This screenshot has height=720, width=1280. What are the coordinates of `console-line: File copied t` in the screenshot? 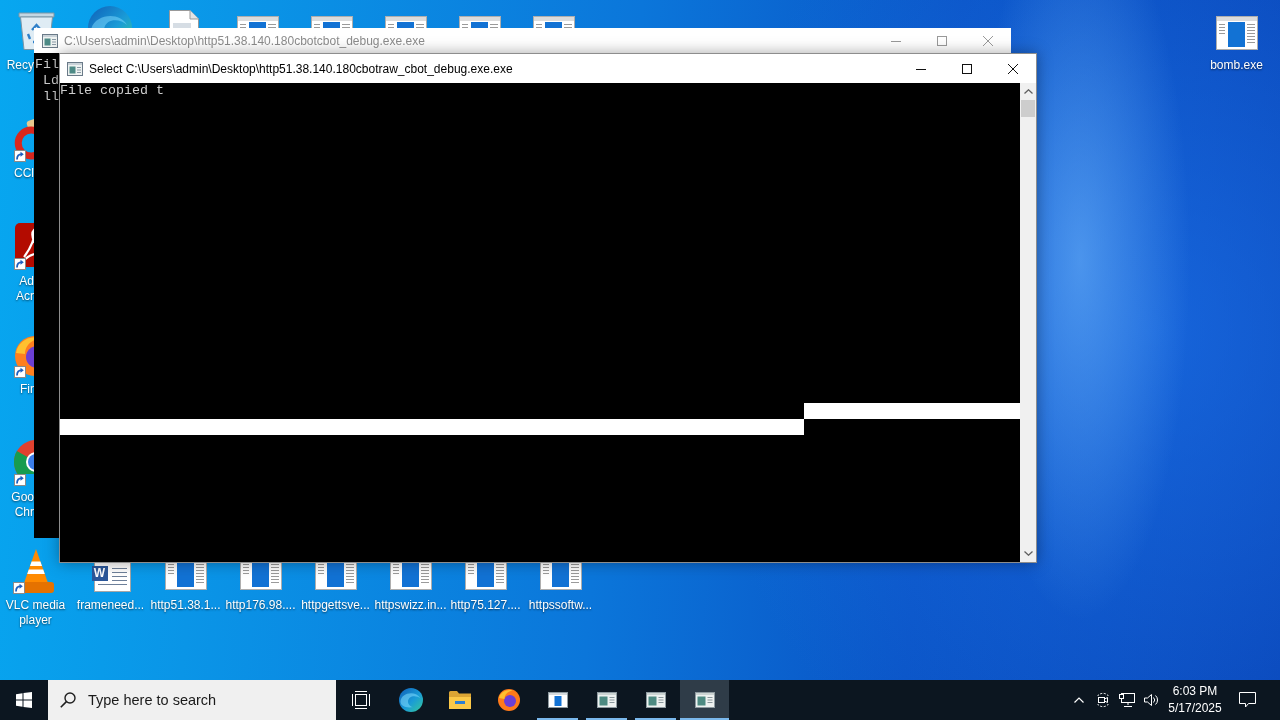 It's located at (112, 91).